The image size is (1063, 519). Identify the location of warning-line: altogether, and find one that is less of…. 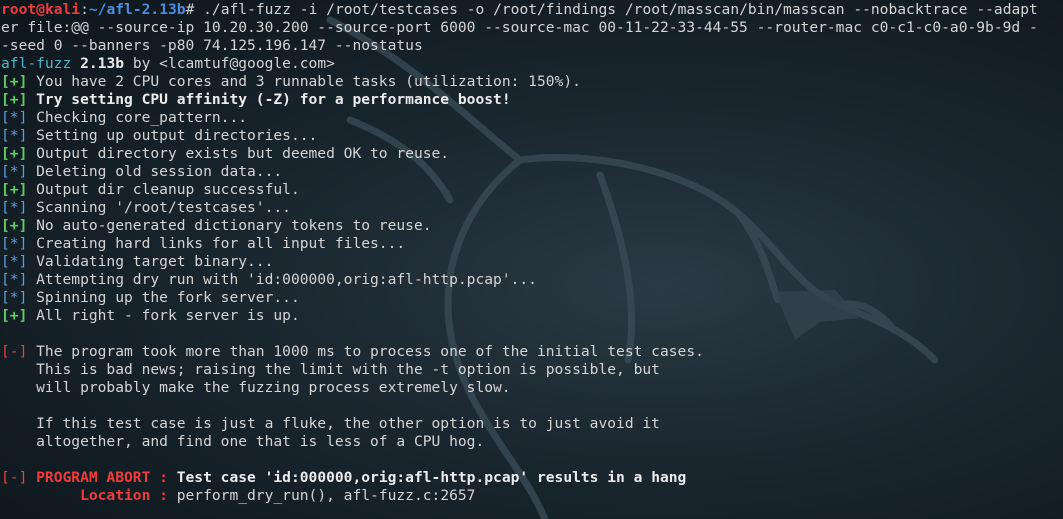
(243, 441).